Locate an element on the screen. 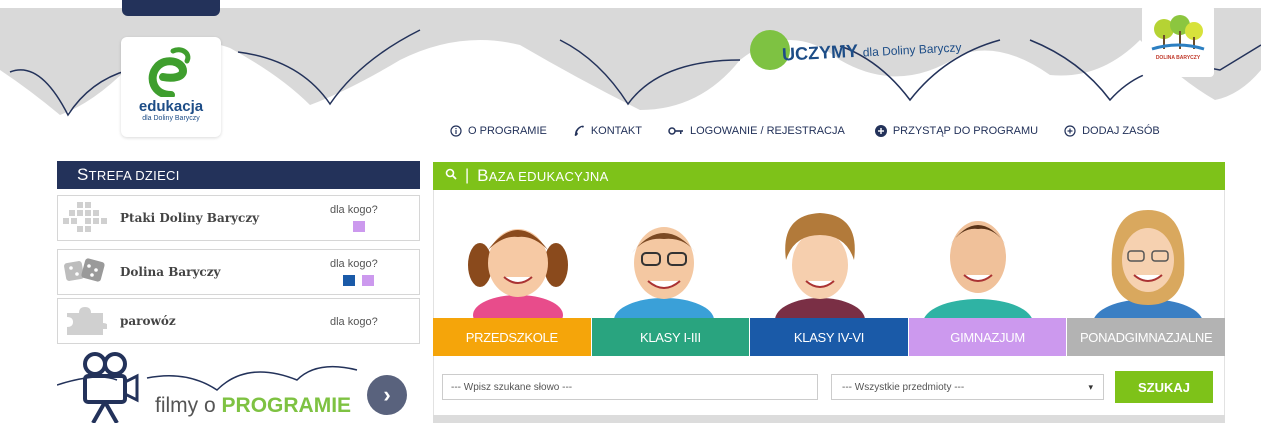 The width and height of the screenshot is (1261, 423). tile-klasy-4-6: KLASY IV-VI is located at coordinates (828, 337).